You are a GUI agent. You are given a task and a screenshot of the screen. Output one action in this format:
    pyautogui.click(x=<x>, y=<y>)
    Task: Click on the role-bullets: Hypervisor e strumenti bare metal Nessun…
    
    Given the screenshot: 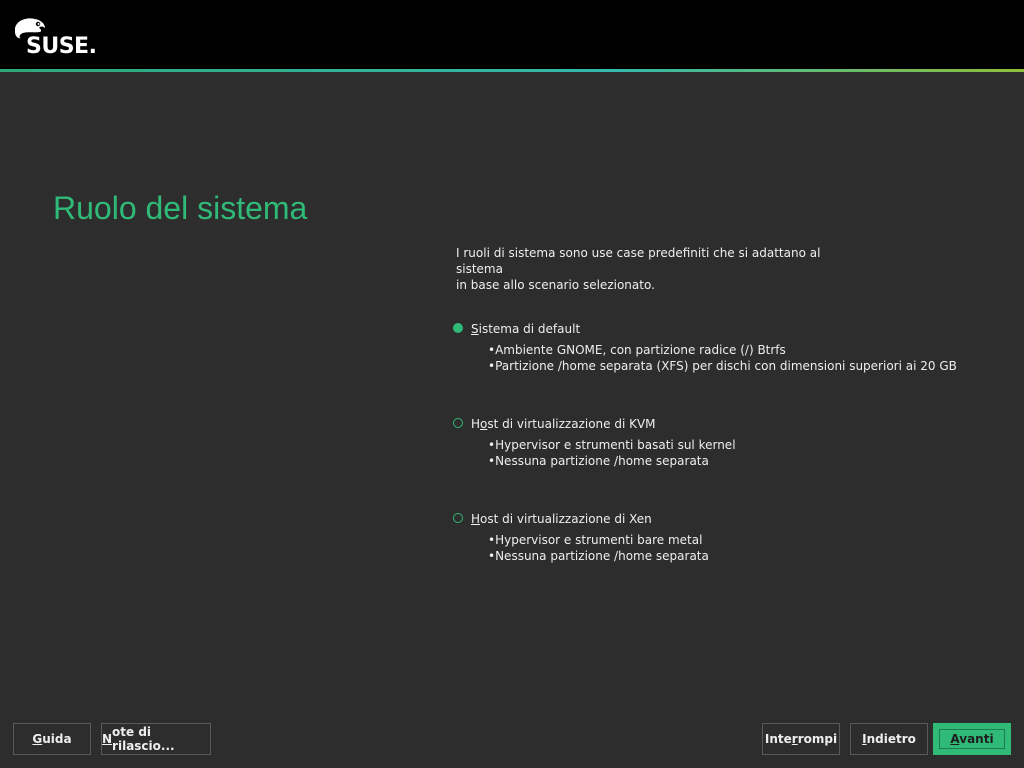 What is the action you would take?
    pyautogui.click(x=598, y=548)
    